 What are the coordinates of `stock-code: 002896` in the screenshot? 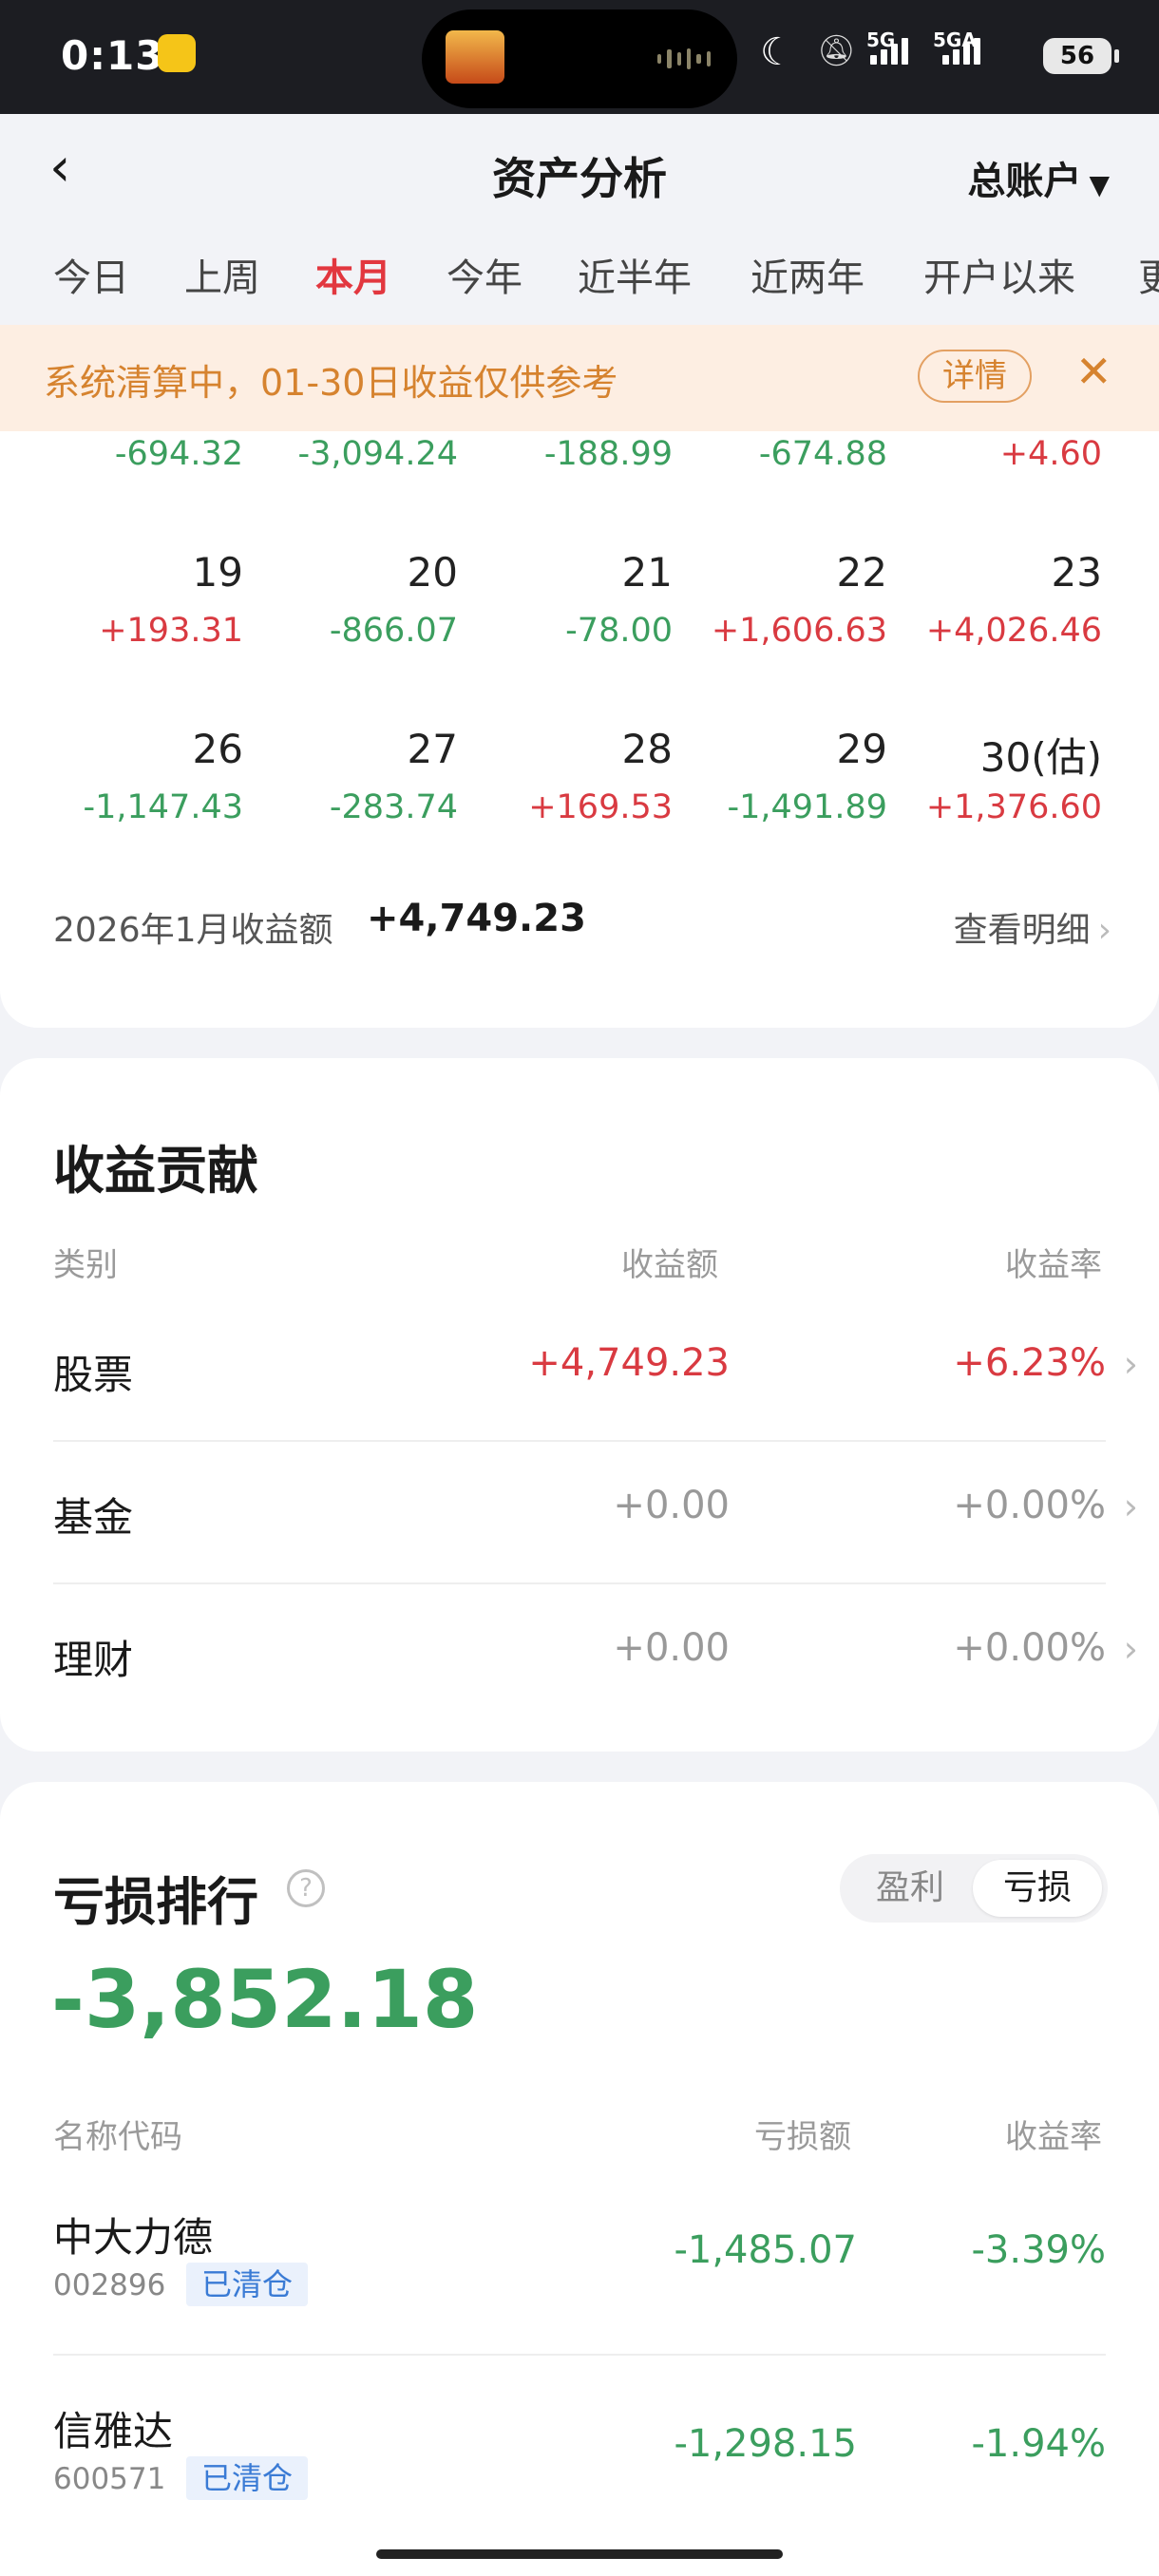 It's located at (109, 2285).